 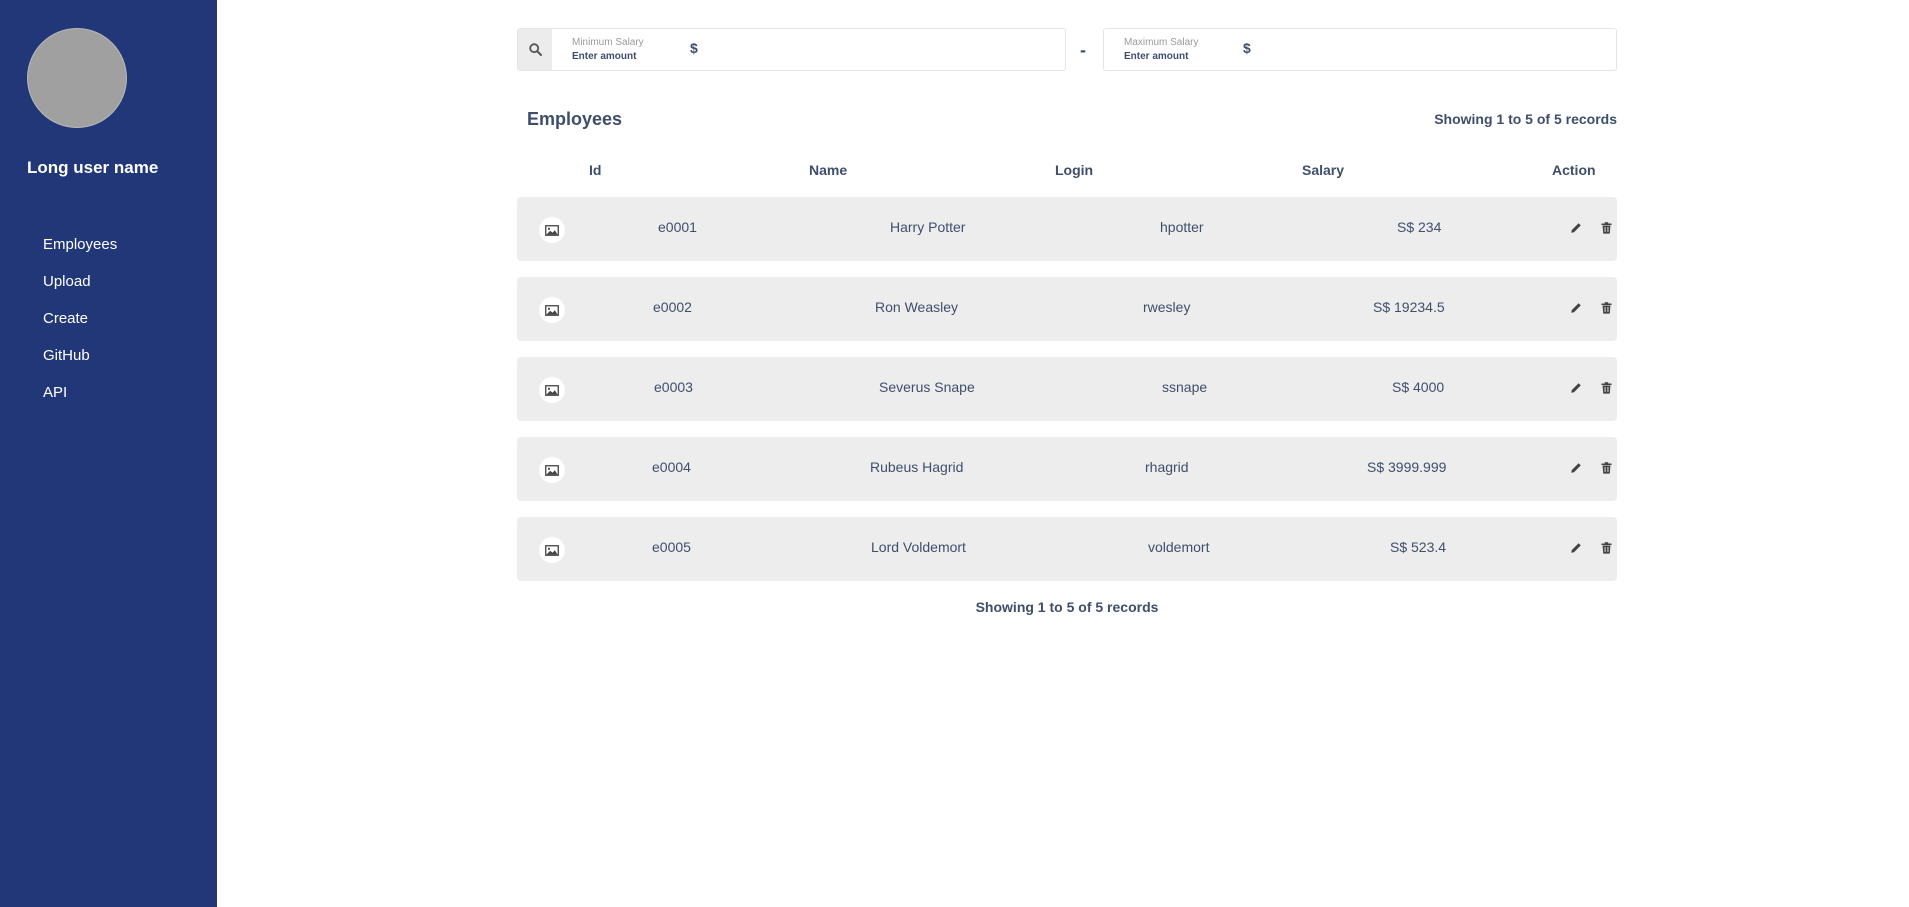 I want to click on sidebar-item-upload: Upload, so click(x=80, y=289).